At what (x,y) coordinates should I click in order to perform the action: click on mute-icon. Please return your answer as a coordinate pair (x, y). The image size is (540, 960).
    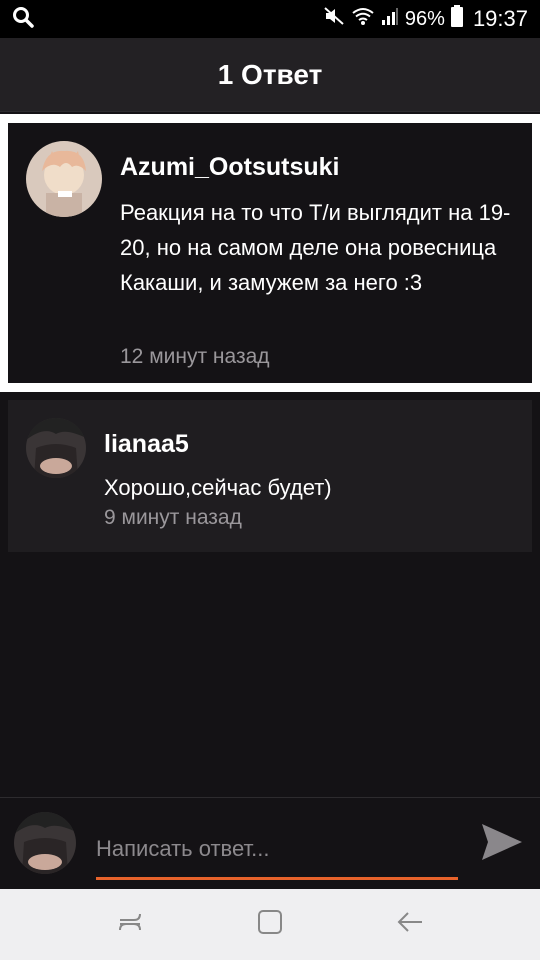
    Looking at the image, I should click on (334, 19).